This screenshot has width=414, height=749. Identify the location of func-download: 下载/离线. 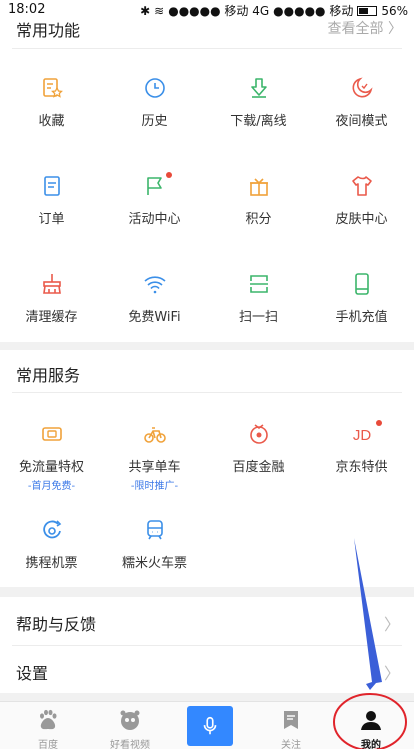
(258, 116).